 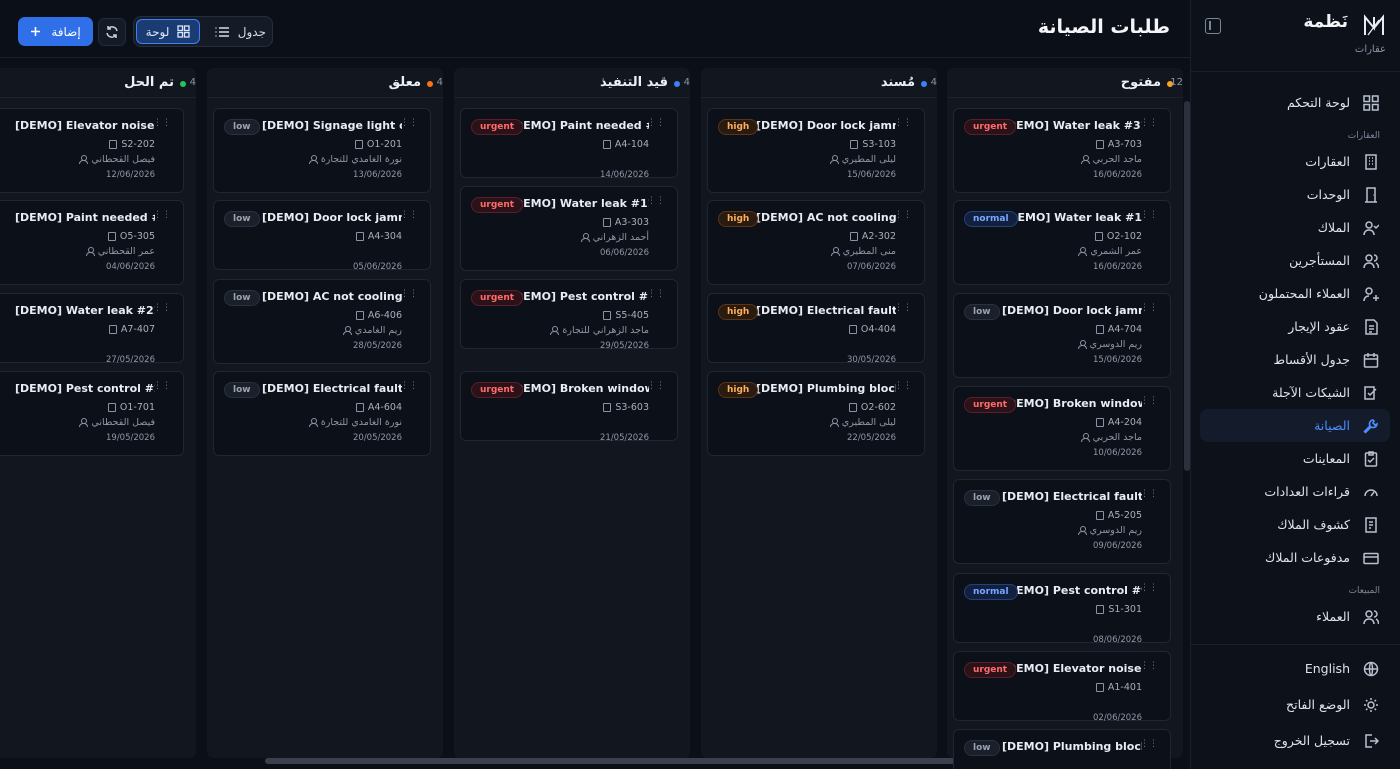 I want to click on card-icon, so click(x=1371, y=558).